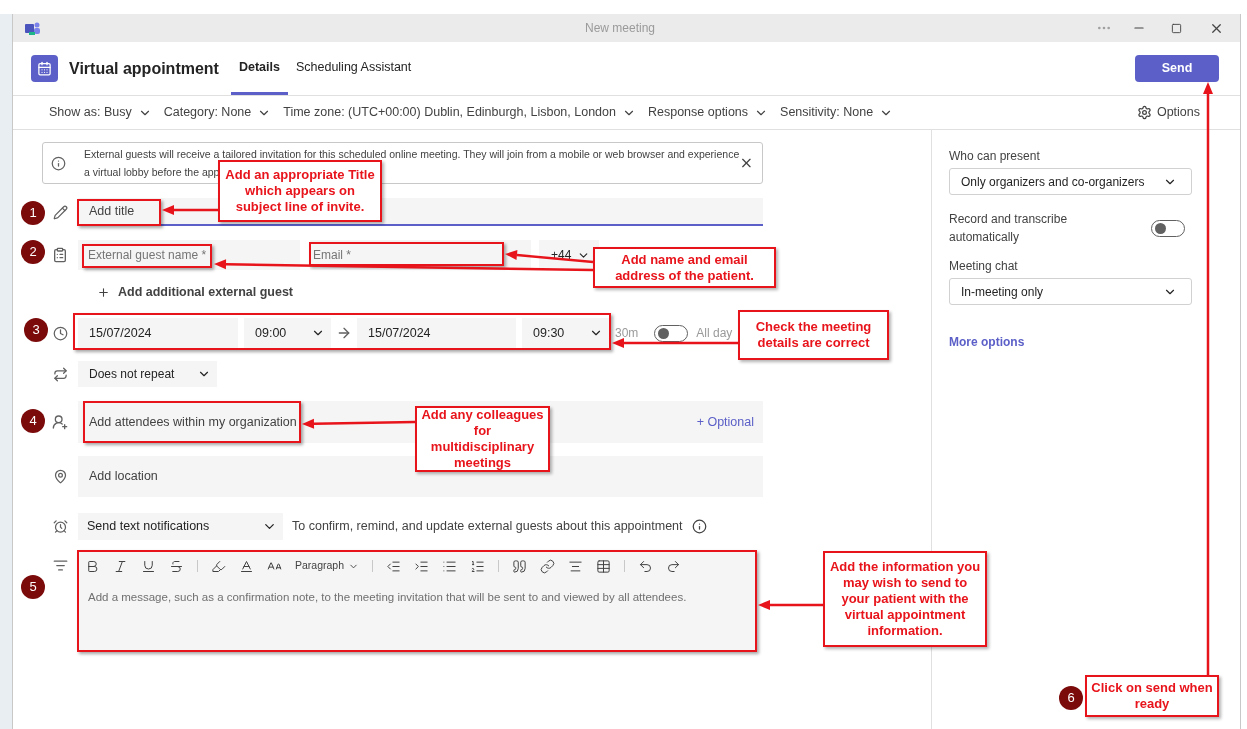 The image size is (1247, 729). What do you see at coordinates (1168, 112) in the screenshot?
I see `options-button: Options` at bounding box center [1168, 112].